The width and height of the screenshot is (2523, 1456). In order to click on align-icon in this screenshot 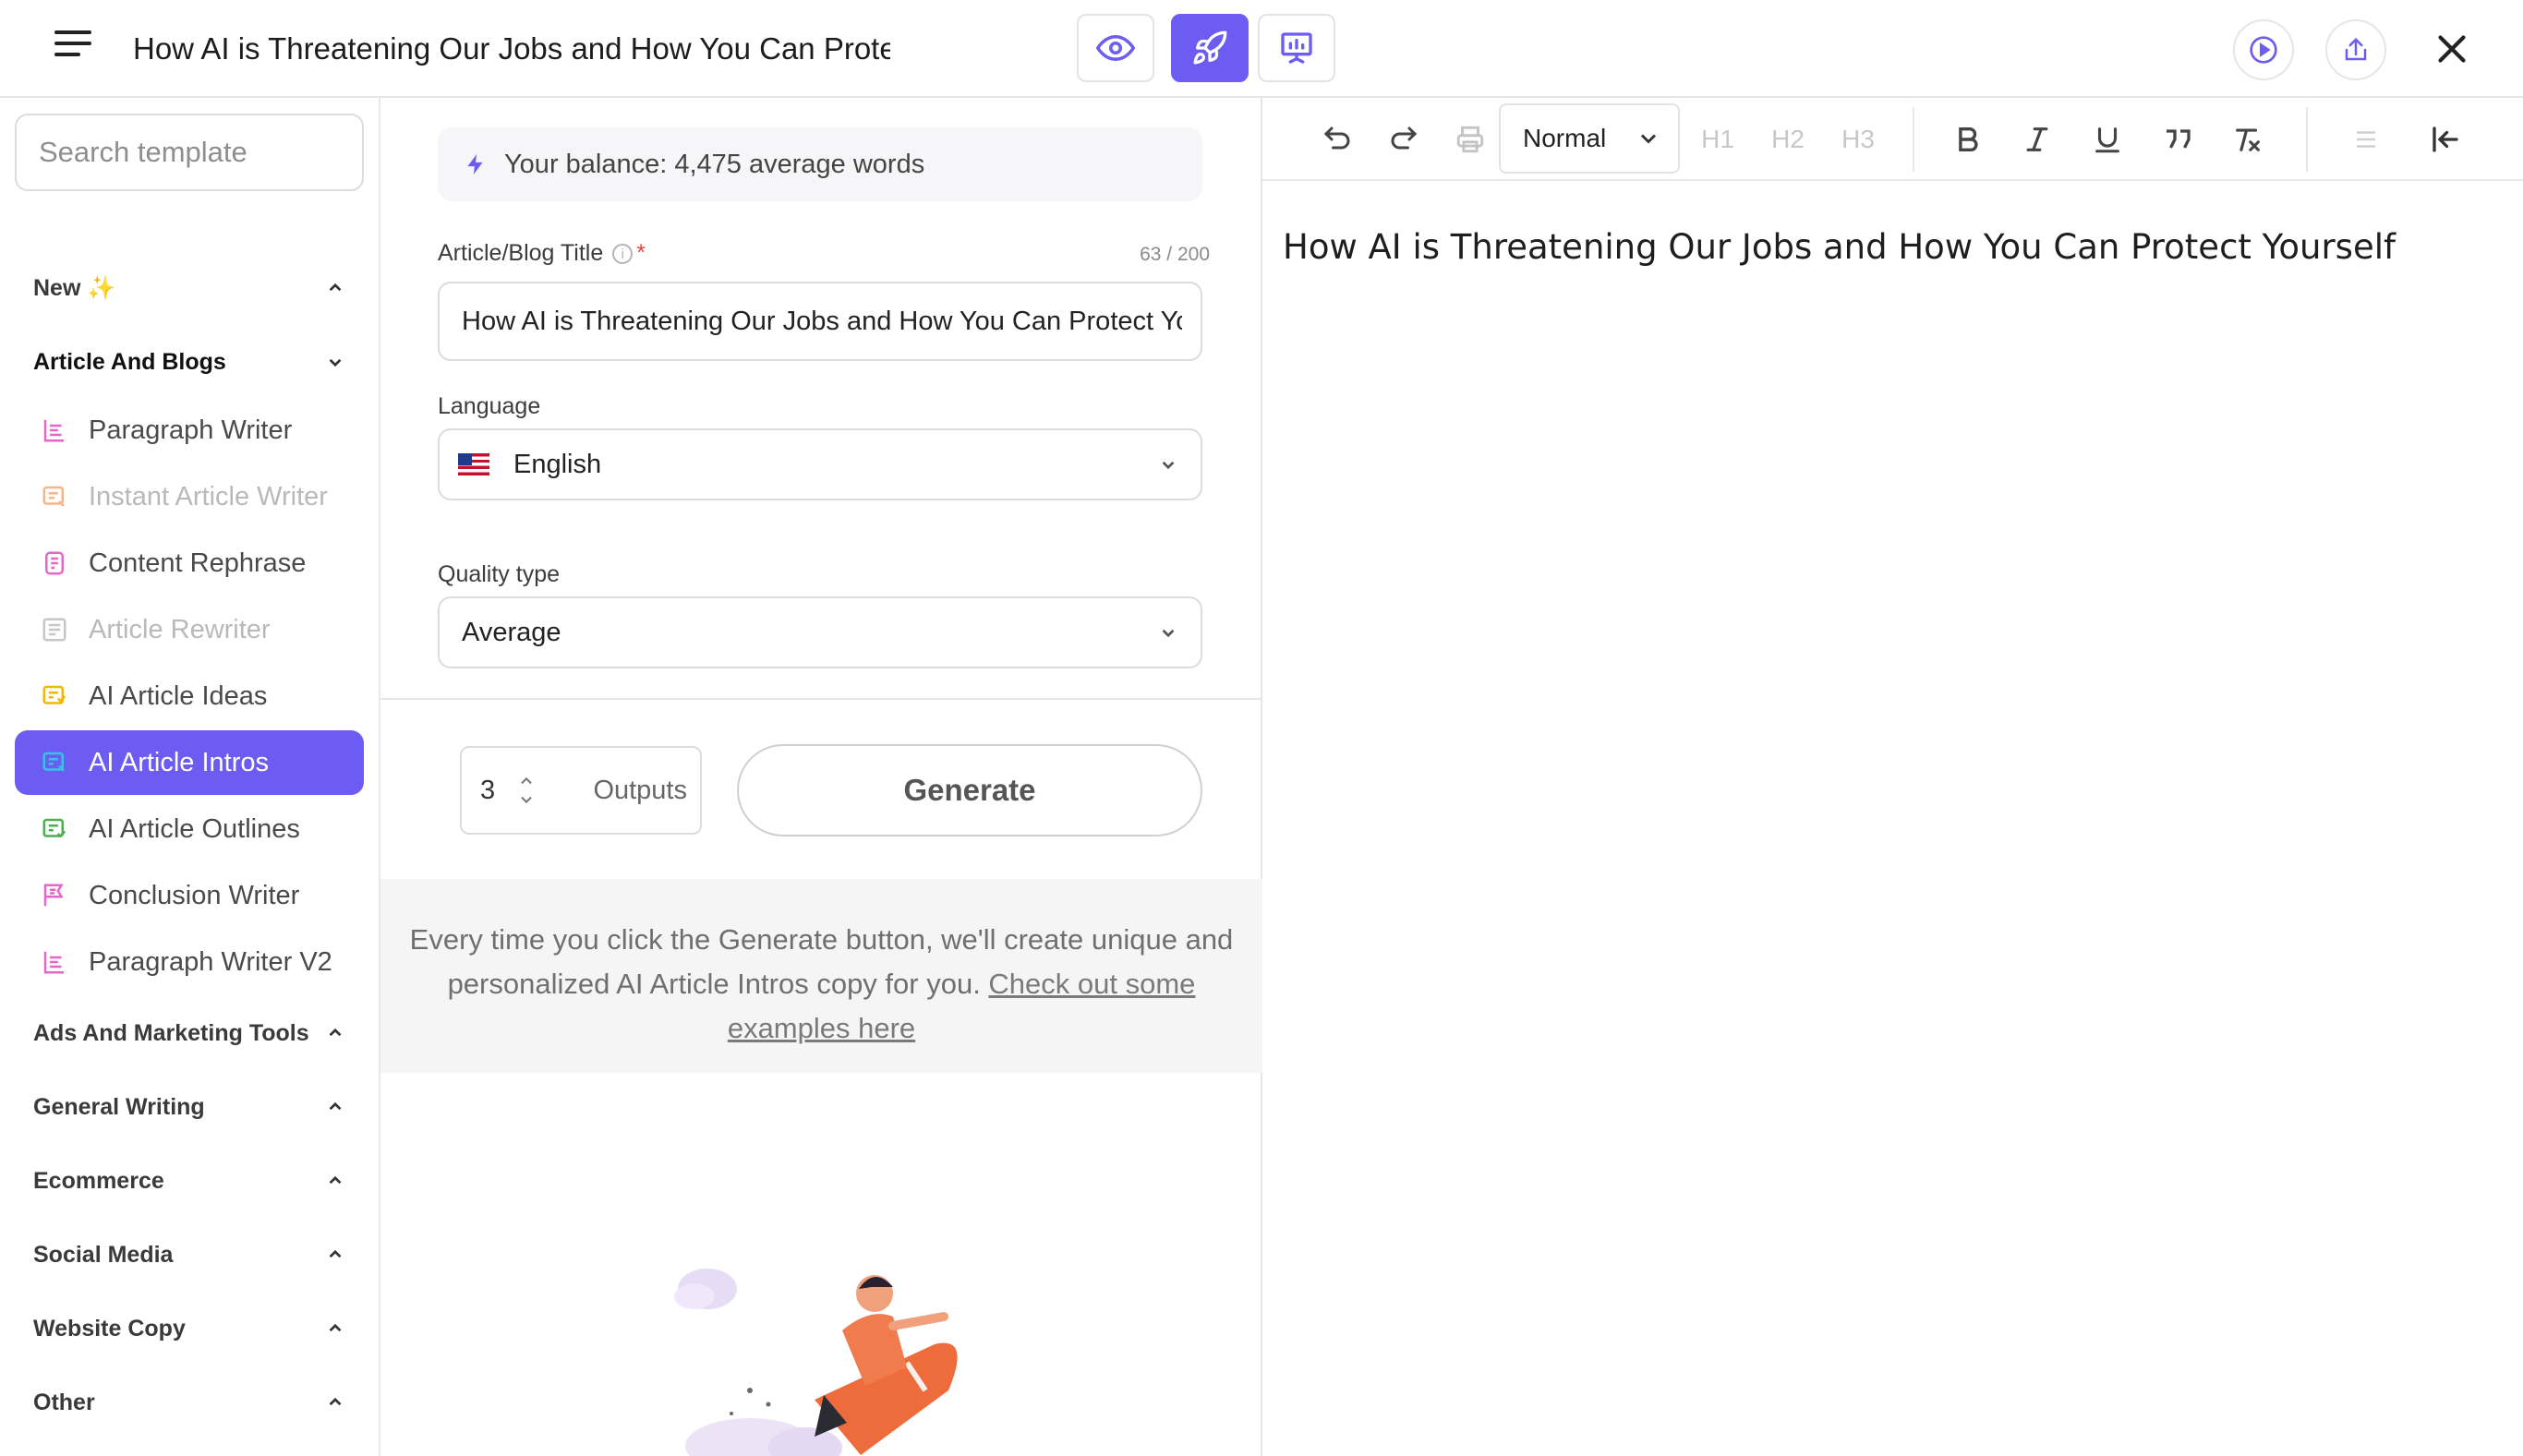, I will do `click(2366, 139)`.